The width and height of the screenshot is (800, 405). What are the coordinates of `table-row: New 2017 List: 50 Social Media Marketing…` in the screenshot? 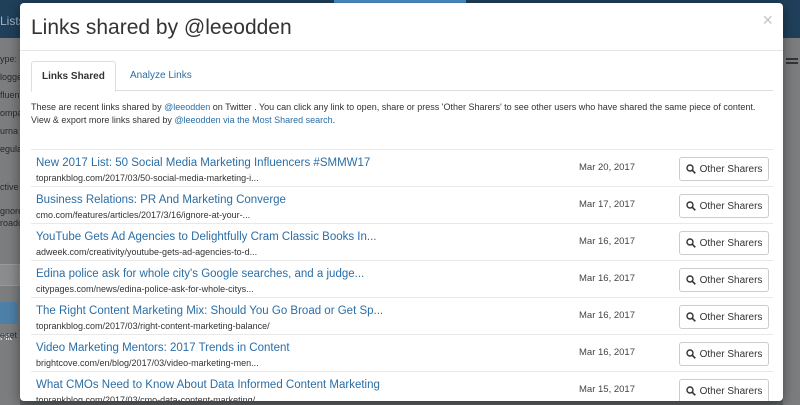 It's located at (402, 167).